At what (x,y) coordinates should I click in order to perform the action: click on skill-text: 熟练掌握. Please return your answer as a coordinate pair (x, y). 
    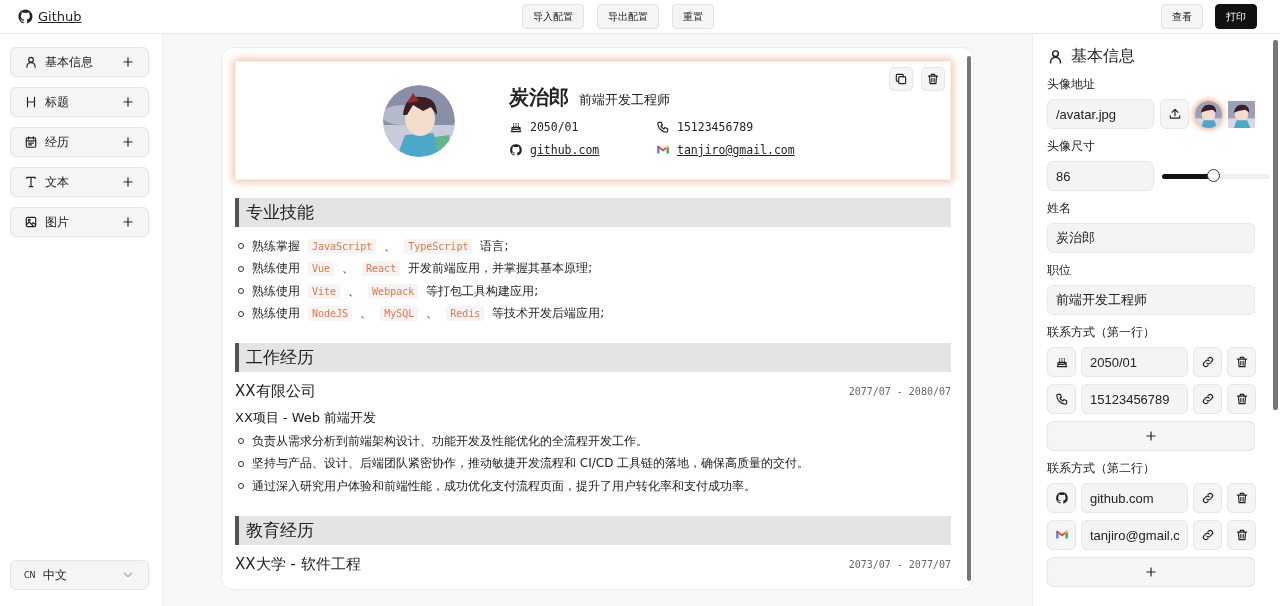
    Looking at the image, I should click on (276, 246).